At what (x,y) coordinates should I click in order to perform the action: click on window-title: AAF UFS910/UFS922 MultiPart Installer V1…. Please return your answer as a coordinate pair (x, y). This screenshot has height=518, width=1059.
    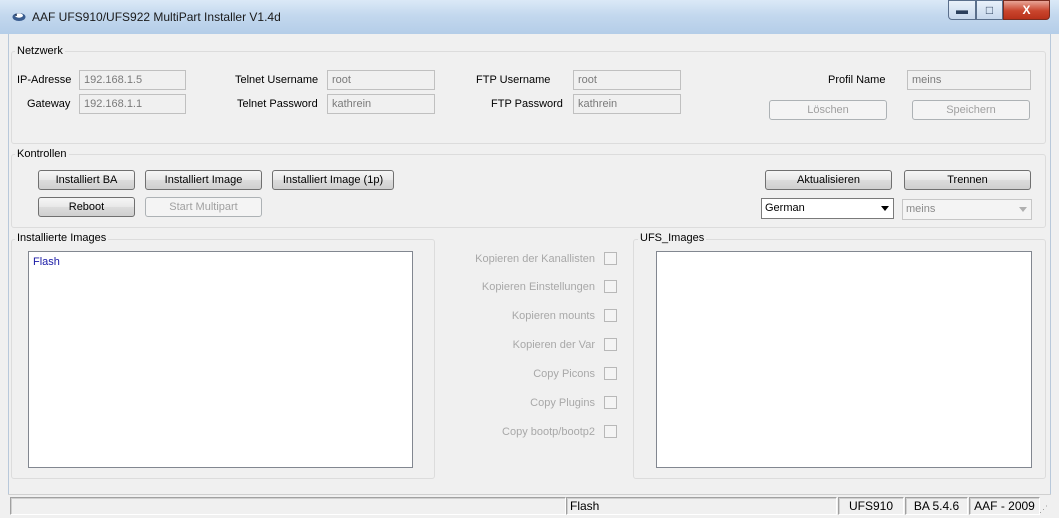
    Looking at the image, I should click on (156, 17).